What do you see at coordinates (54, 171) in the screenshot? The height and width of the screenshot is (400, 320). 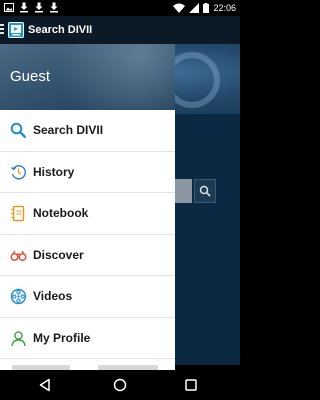 I see `drawer-item-label: History` at bounding box center [54, 171].